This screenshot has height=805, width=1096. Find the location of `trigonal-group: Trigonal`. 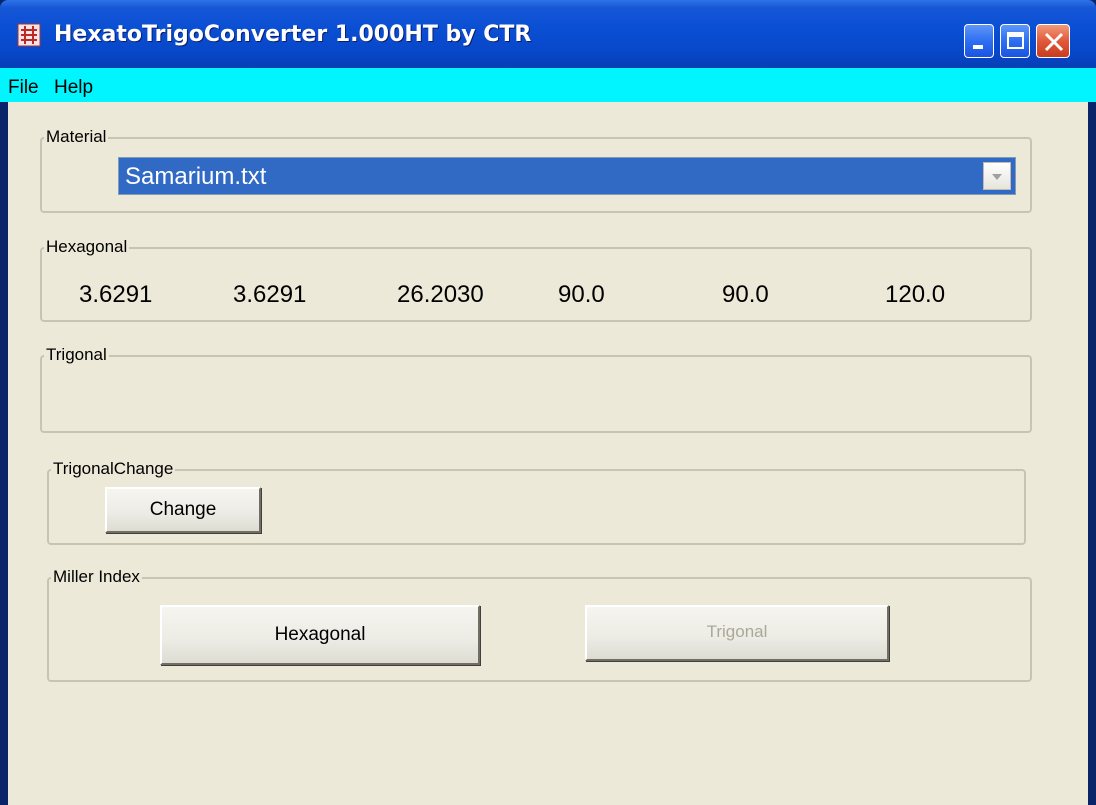

trigonal-group: Trigonal is located at coordinates (536, 389).